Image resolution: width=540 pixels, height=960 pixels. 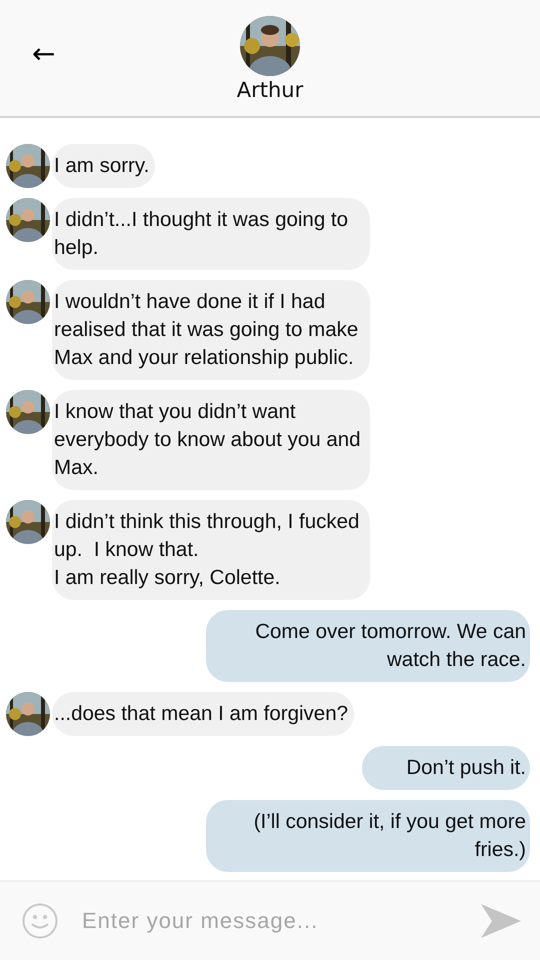 What do you see at coordinates (211, 234) in the screenshot?
I see `message-bubble: I didn’t...I thought it was going to help.` at bounding box center [211, 234].